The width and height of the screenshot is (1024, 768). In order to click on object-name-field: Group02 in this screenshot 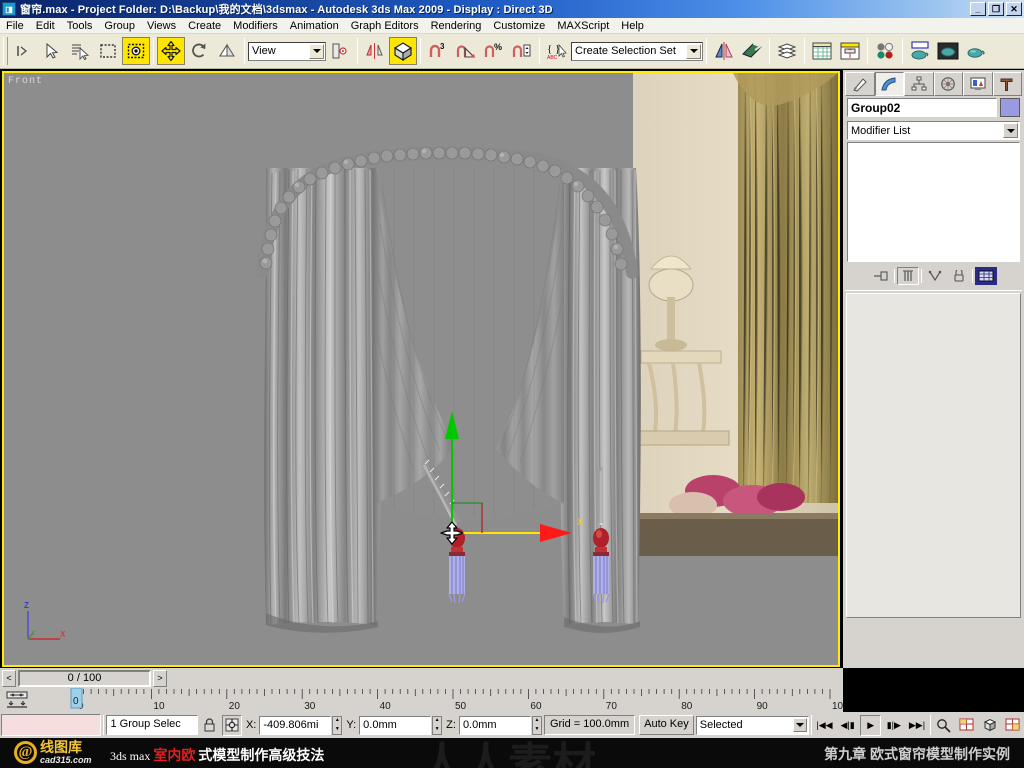, I will do `click(922, 107)`.